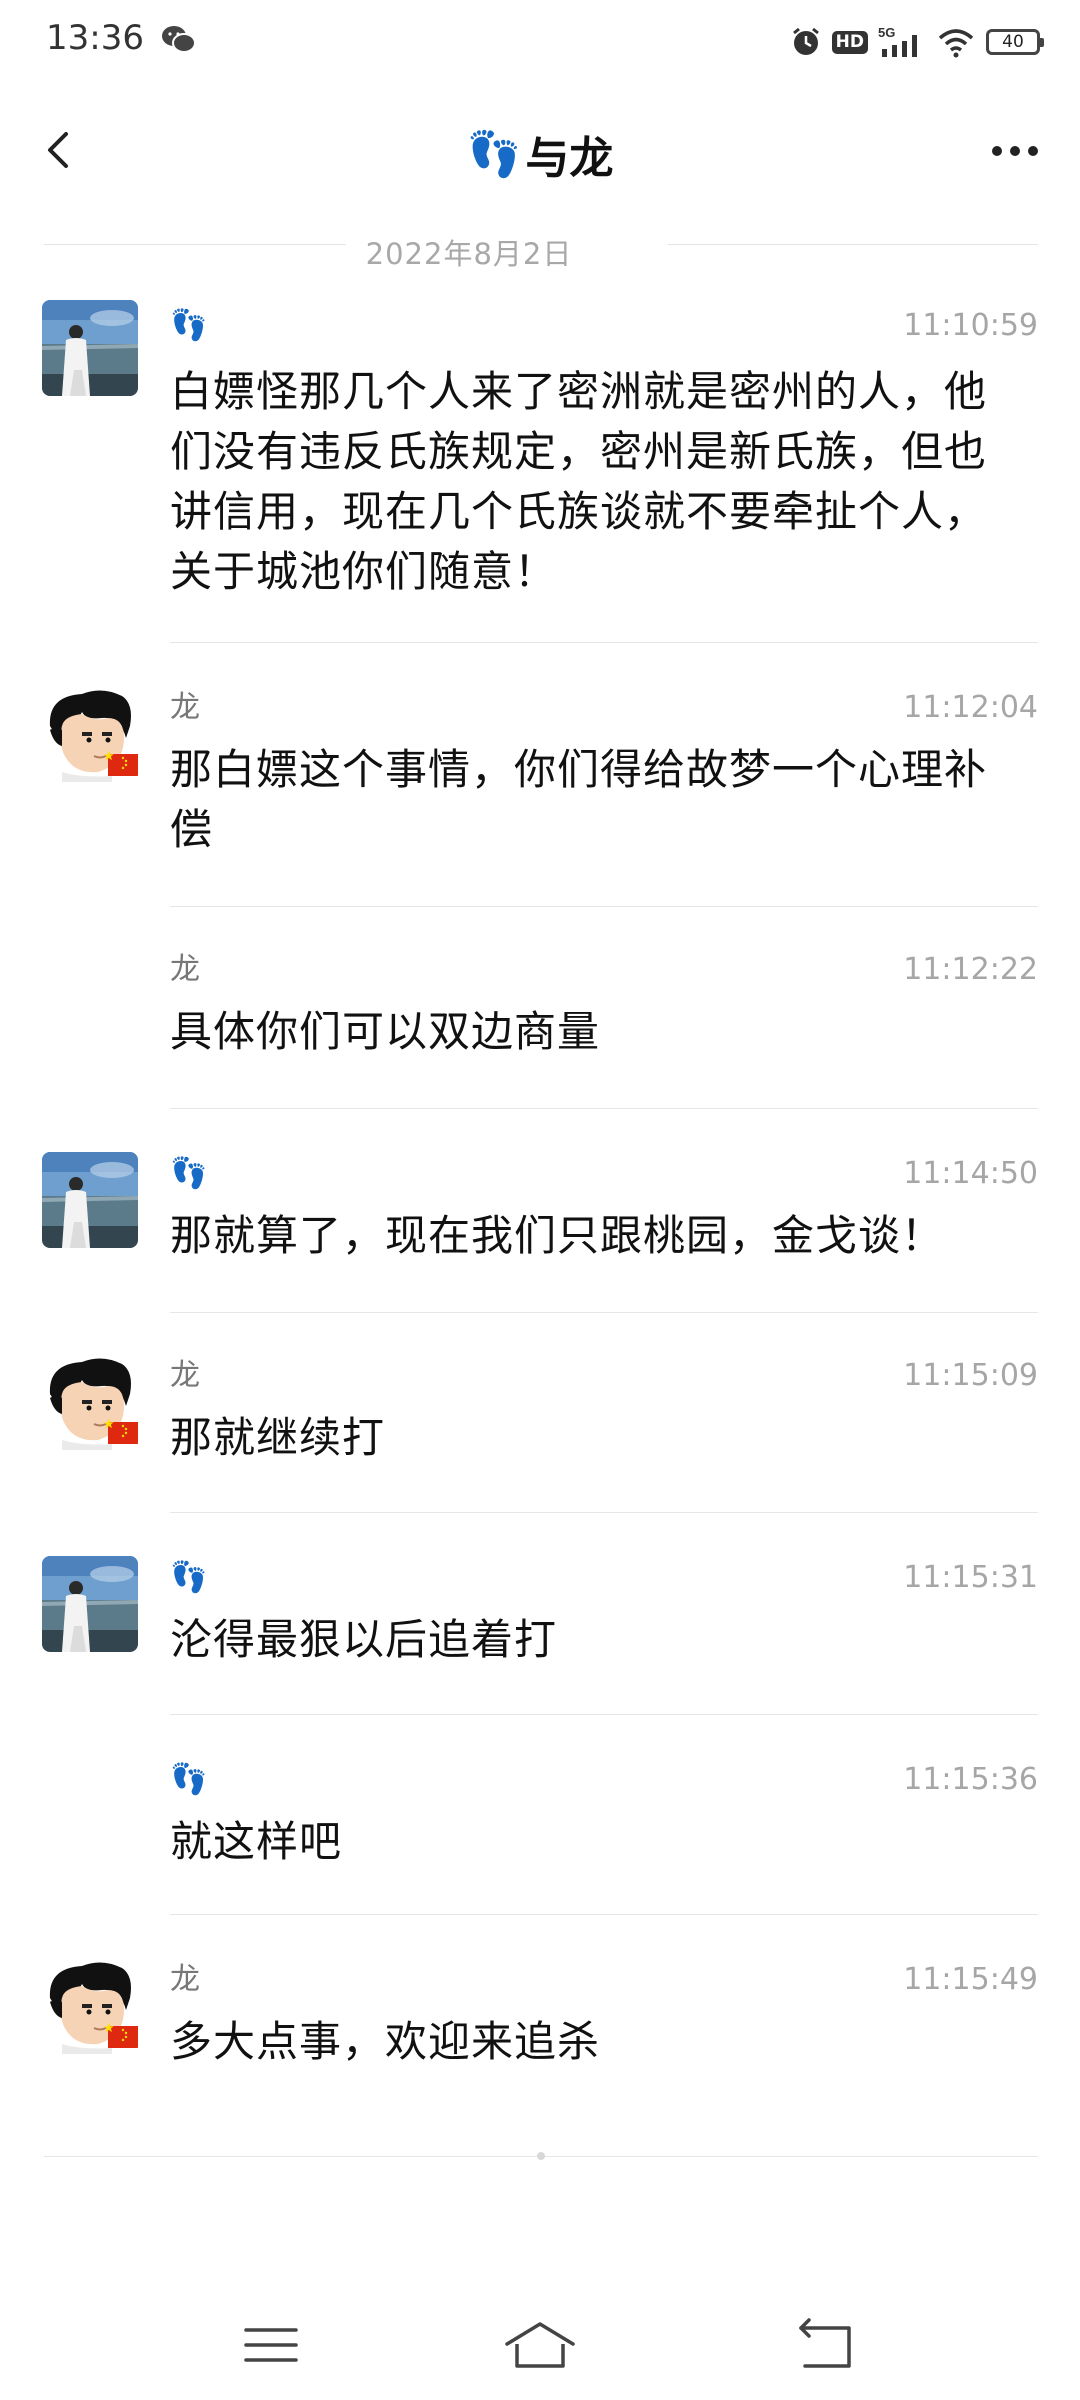  Describe the element at coordinates (95, 38) in the screenshot. I see `status-time: 13:36` at that location.